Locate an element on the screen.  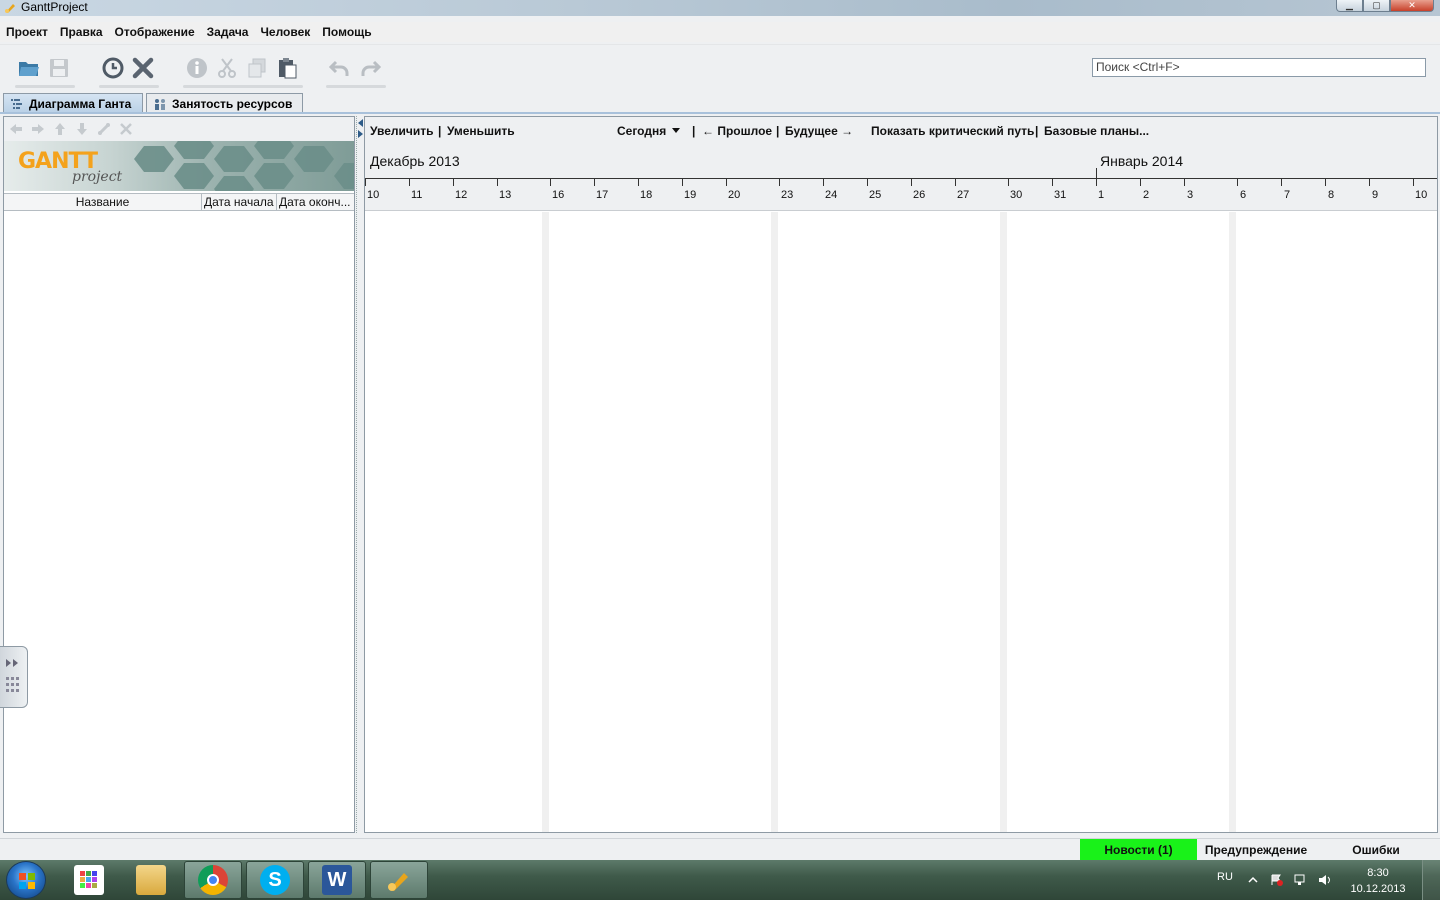
today-dropdown: Сегодня is located at coordinates (649, 131).